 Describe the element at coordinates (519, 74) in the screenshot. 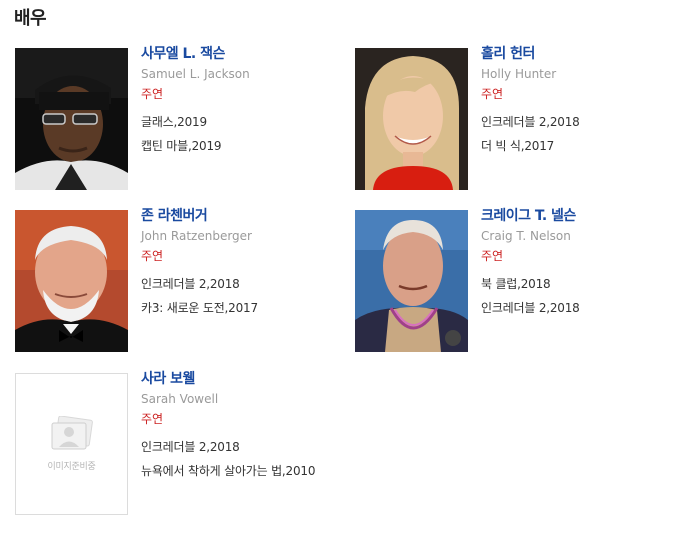

I see `actor-name-english: Holly Hunter` at that location.